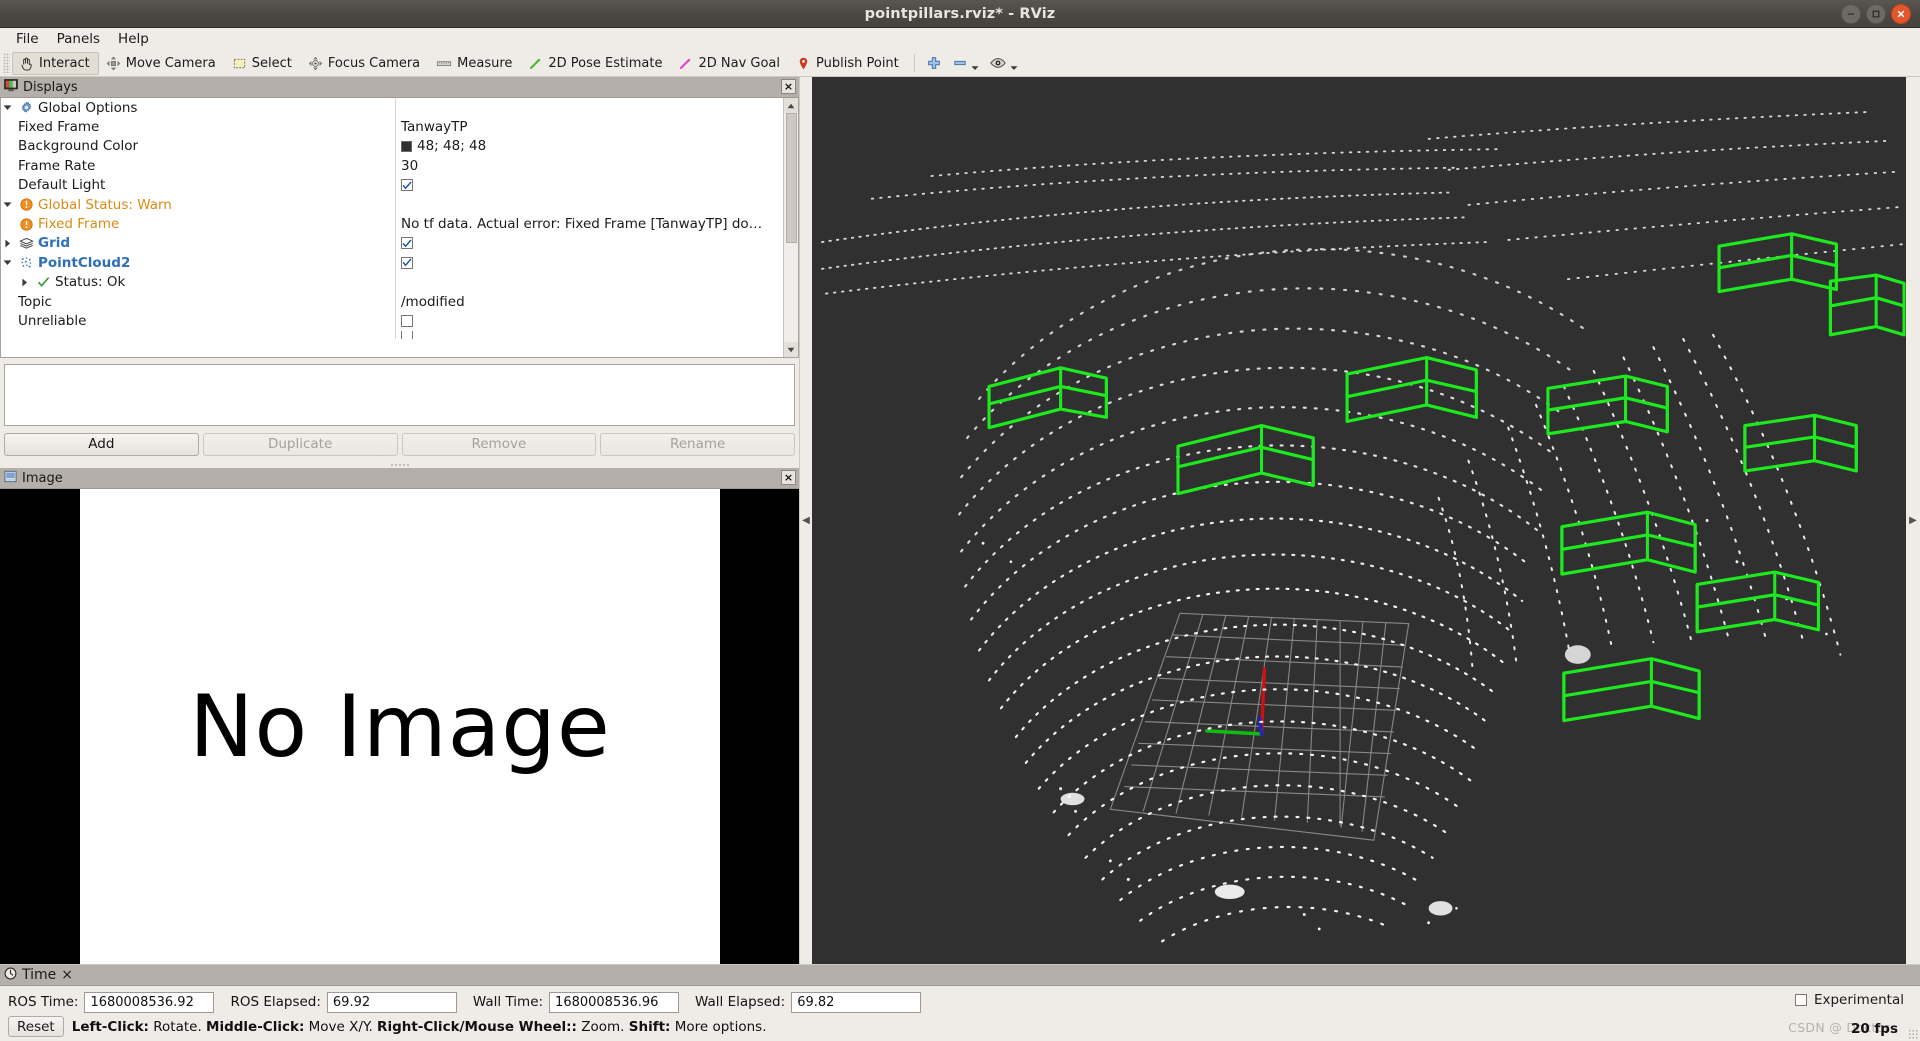 The height and width of the screenshot is (1041, 1920). What do you see at coordinates (1876, 14) in the screenshot?
I see `maximize-icon` at bounding box center [1876, 14].